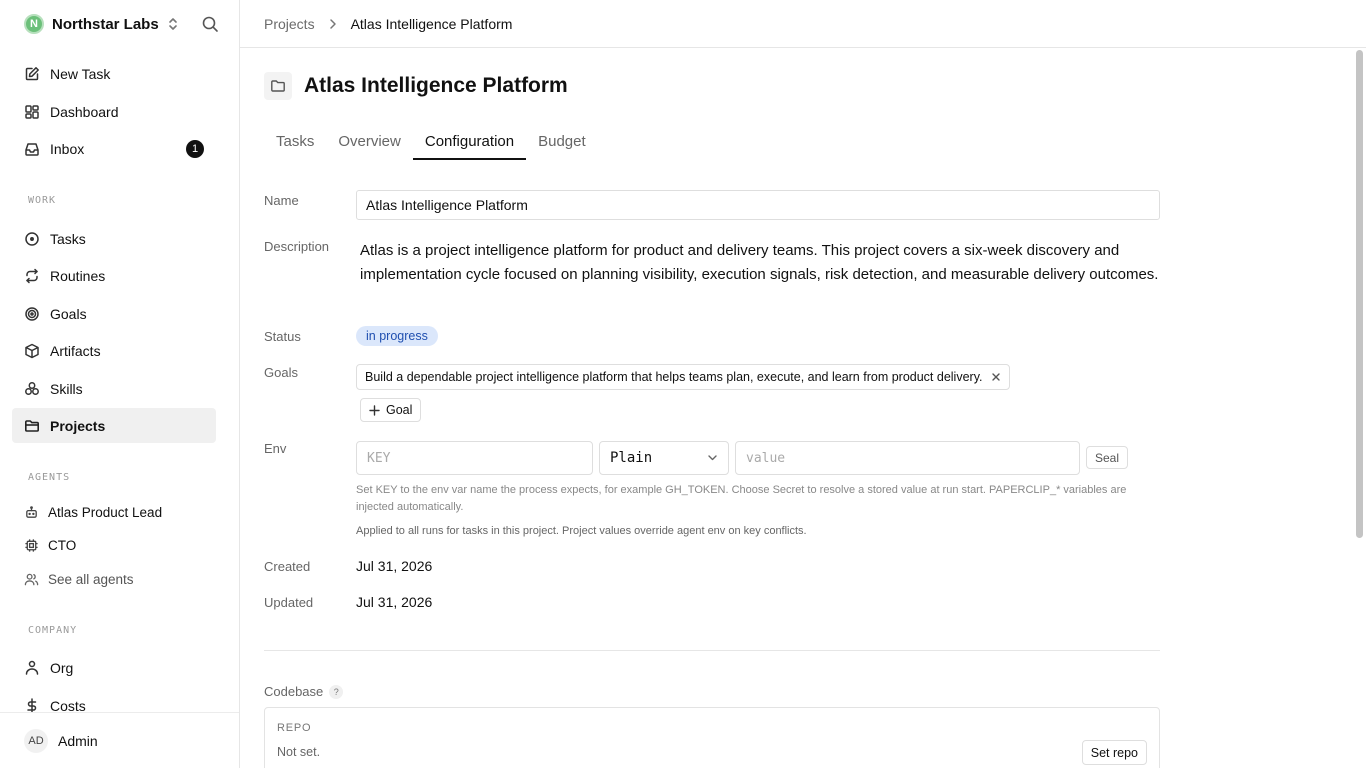 The height and width of the screenshot is (768, 1366). I want to click on repo-label: REPO, so click(294, 728).